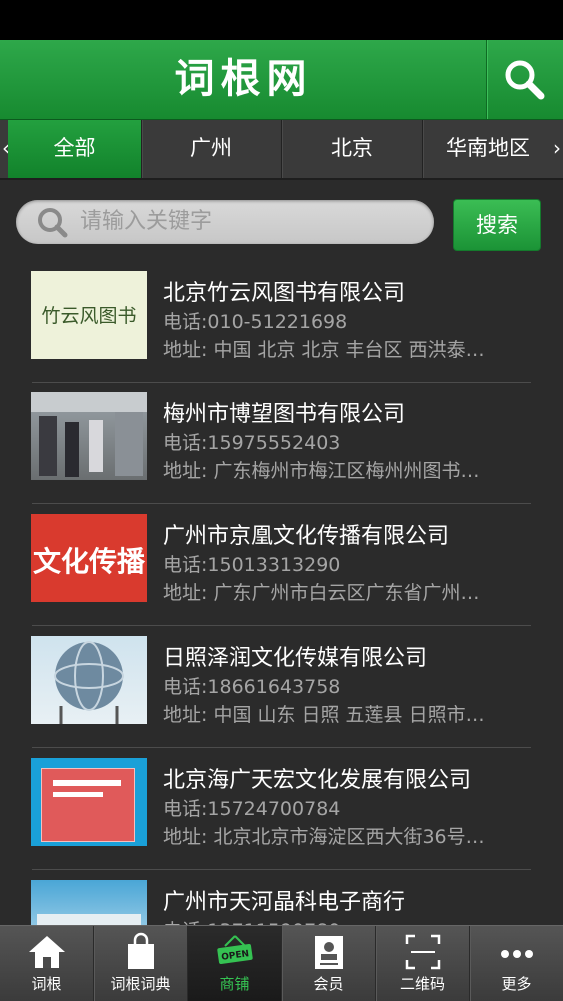  What do you see at coordinates (281, 20) in the screenshot?
I see `status-bar` at bounding box center [281, 20].